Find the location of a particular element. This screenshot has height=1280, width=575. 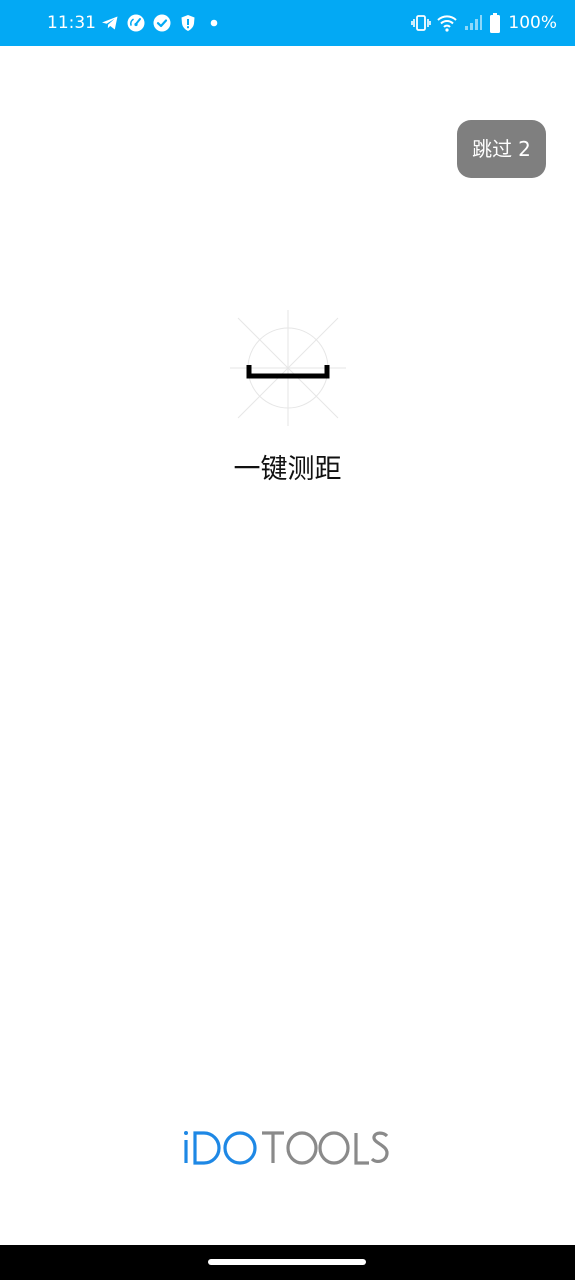

navigation-bar is located at coordinates (287, 1262).